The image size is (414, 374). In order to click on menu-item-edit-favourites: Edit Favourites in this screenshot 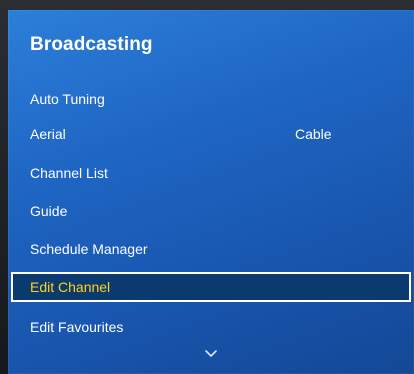, I will do `click(210, 327)`.